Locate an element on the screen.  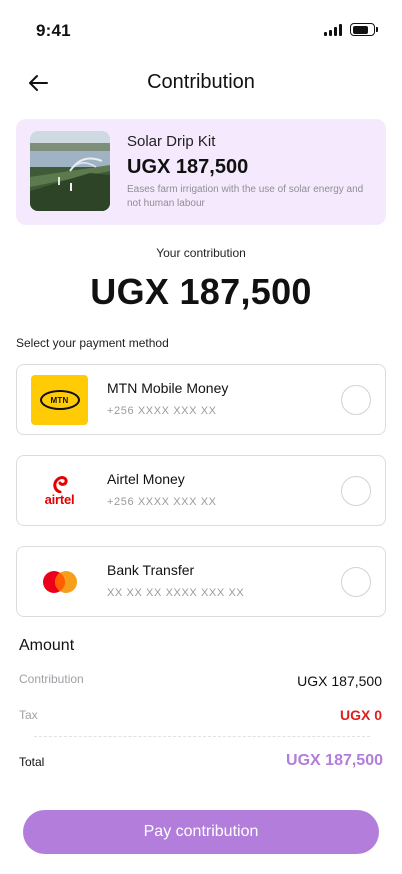
product-image is located at coordinates (70, 171).